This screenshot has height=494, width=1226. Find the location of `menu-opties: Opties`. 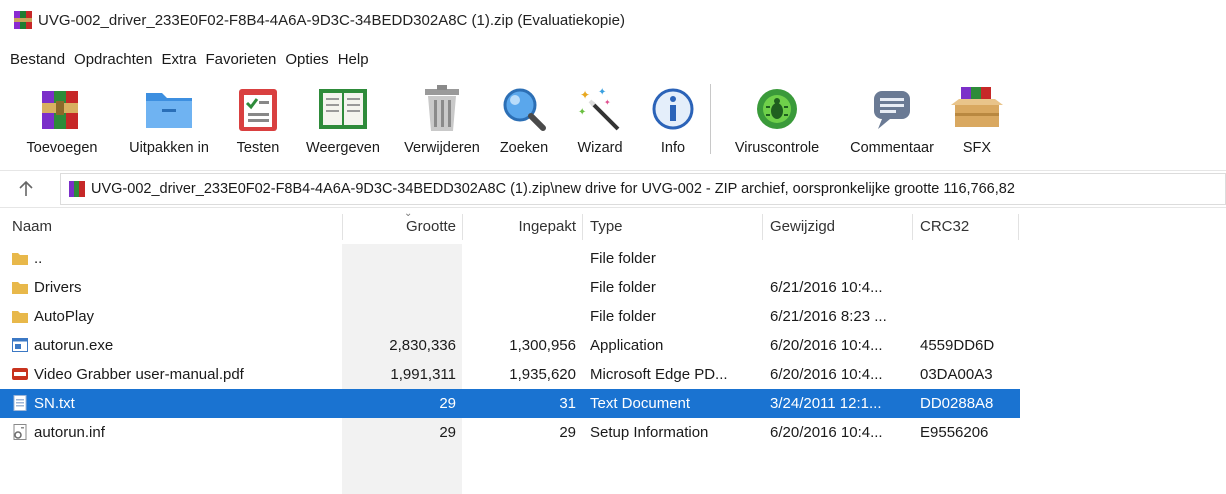

menu-opties: Opties is located at coordinates (306, 59).